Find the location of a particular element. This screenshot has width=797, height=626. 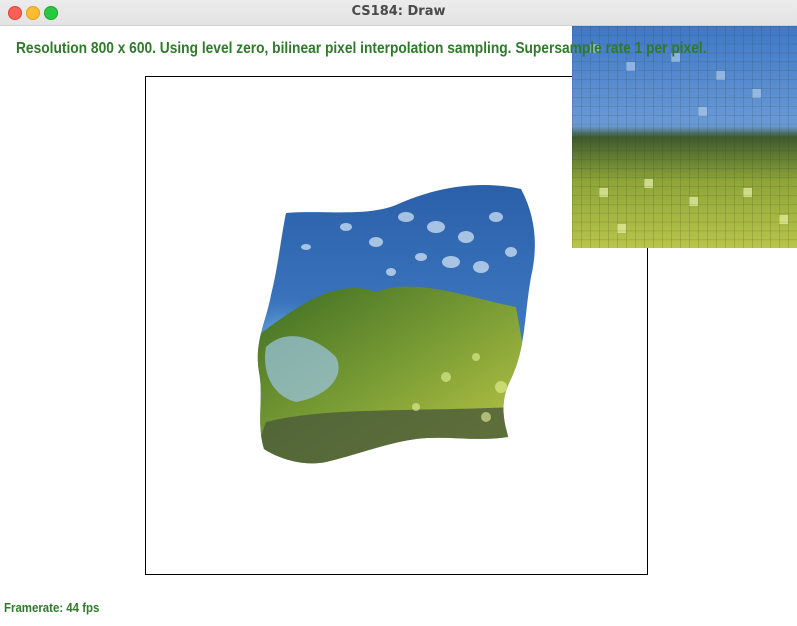

pixel-inspector-zoom is located at coordinates (684, 137).